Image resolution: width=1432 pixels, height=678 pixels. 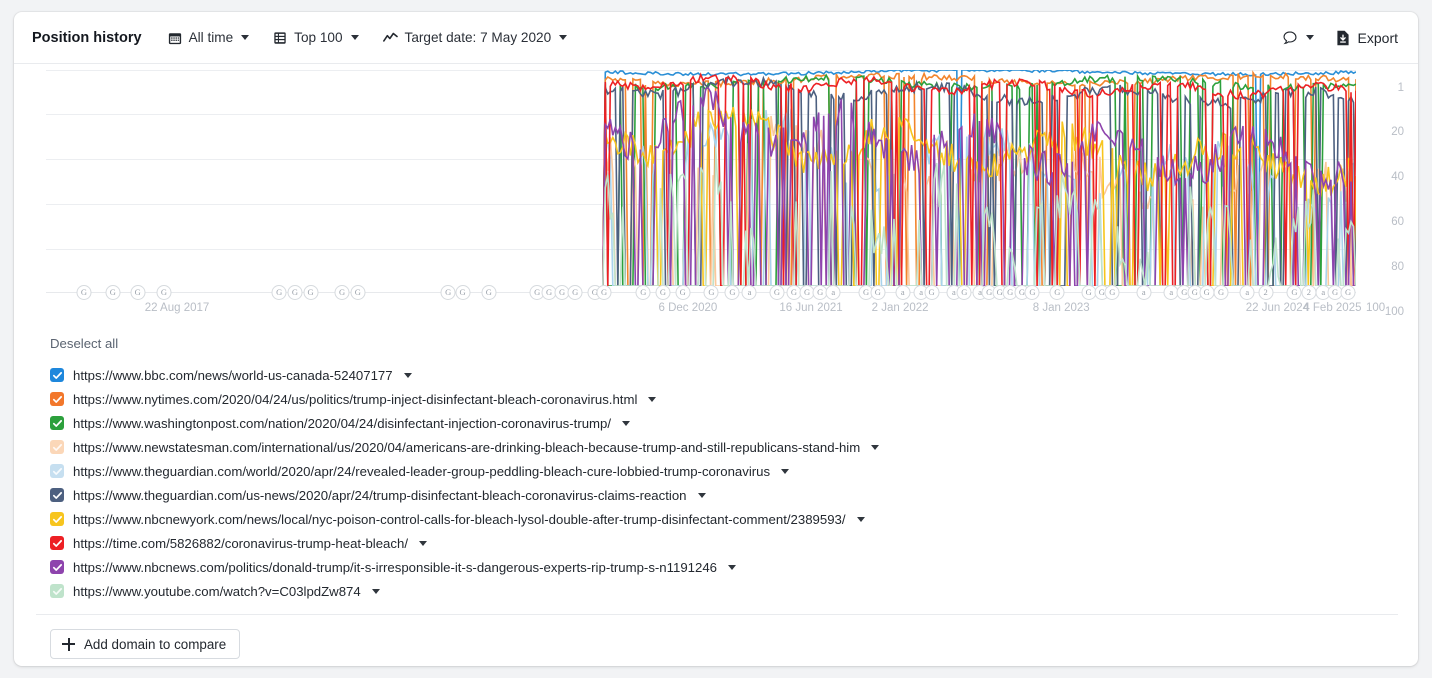 What do you see at coordinates (811, 308) in the screenshot?
I see `x-axis-tick: 16 Jun 2021` at bounding box center [811, 308].